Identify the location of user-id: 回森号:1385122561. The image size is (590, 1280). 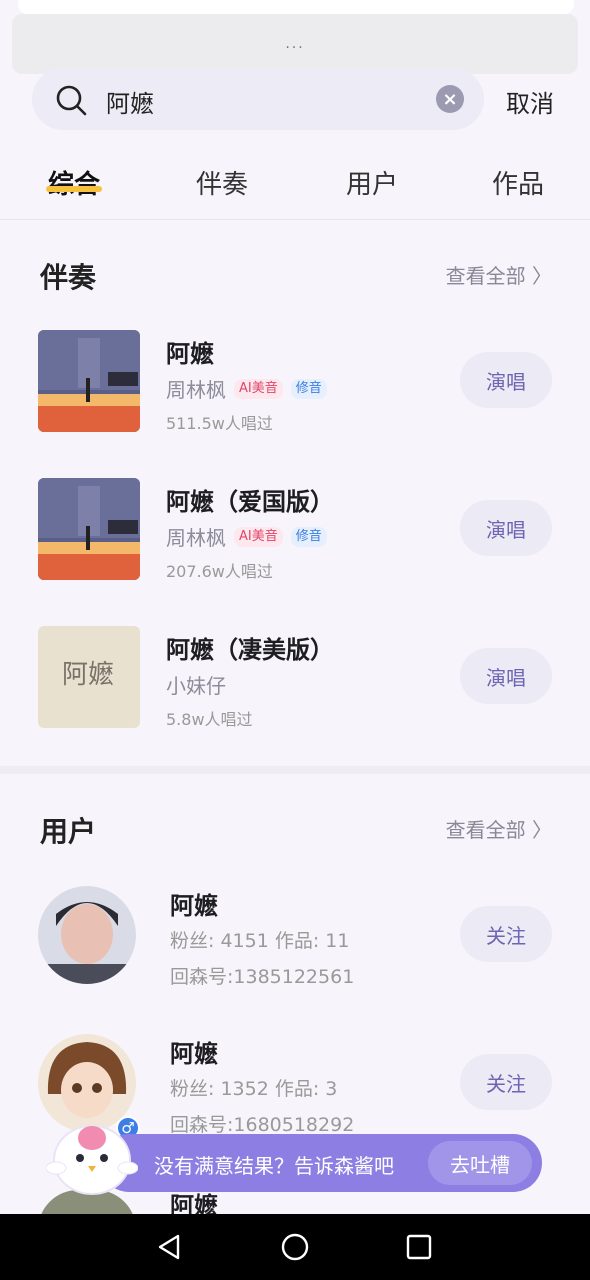
(262, 977).